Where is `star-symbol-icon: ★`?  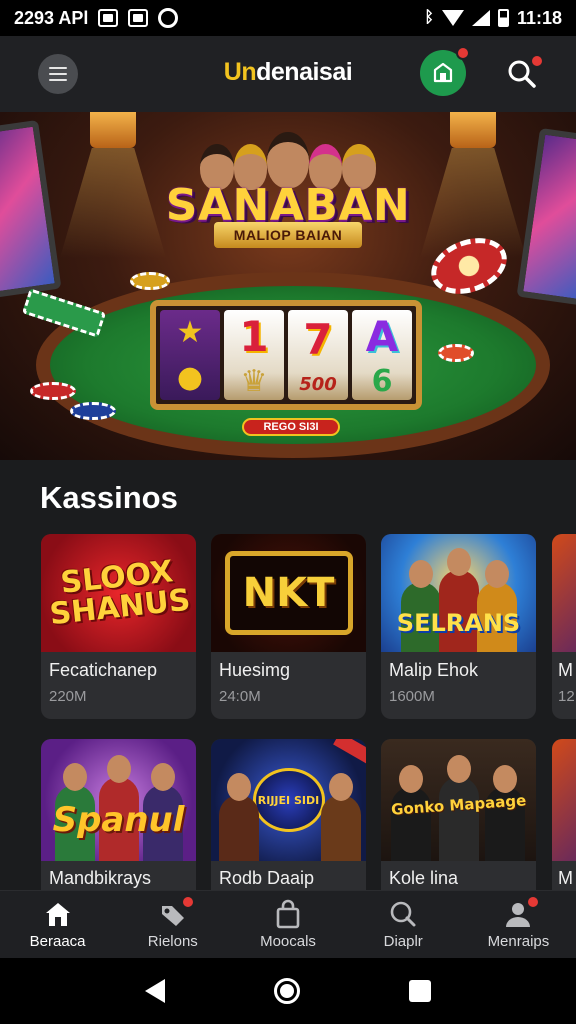 star-symbol-icon: ★ is located at coordinates (190, 332).